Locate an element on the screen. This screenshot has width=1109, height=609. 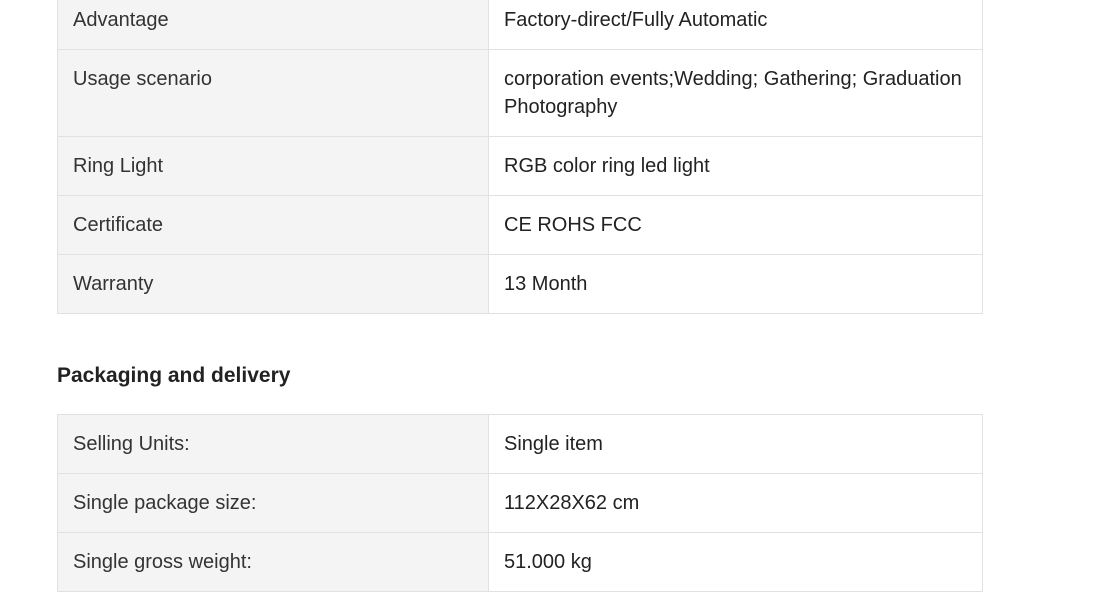
table-row: Advantage Factory-direct/Fully Automatic is located at coordinates (520, 25).